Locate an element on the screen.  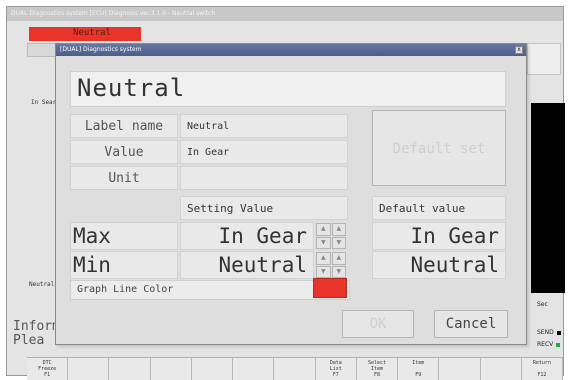
unit-caption: Unit is located at coordinates (124, 178).